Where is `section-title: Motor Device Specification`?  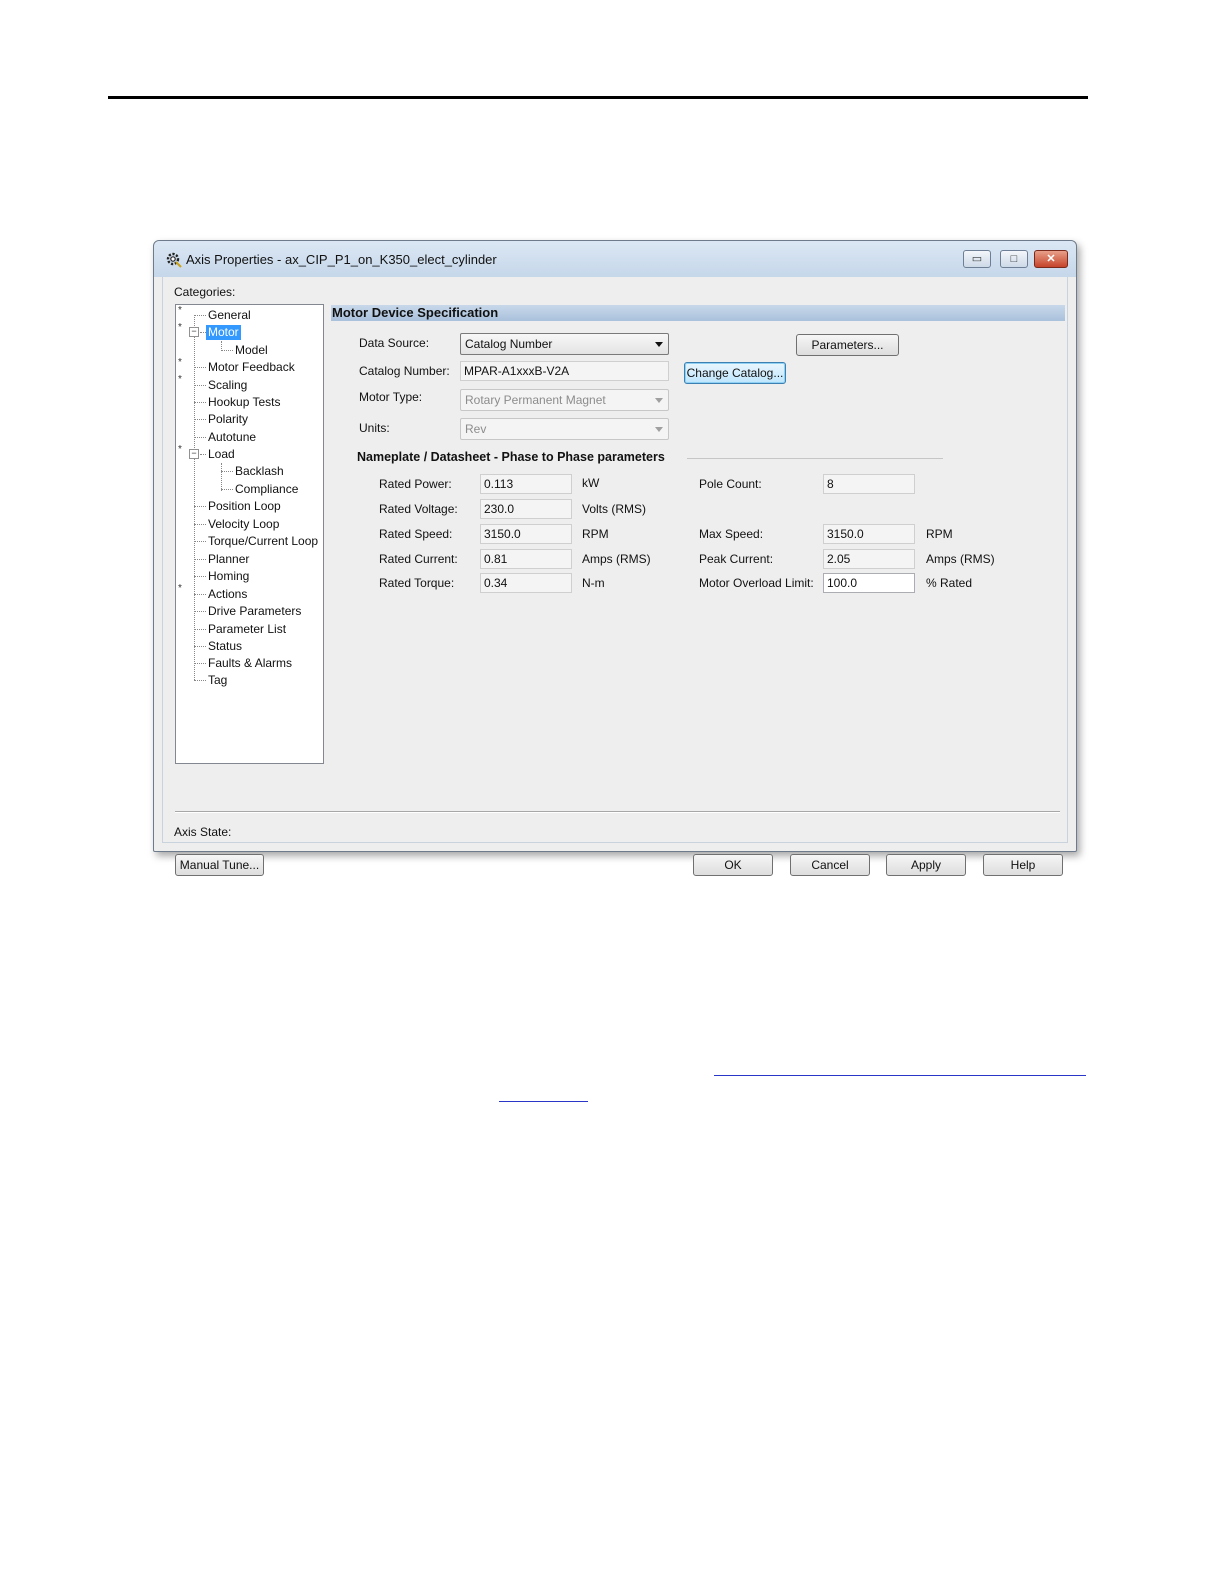
section-title: Motor Device Specification is located at coordinates (698, 313).